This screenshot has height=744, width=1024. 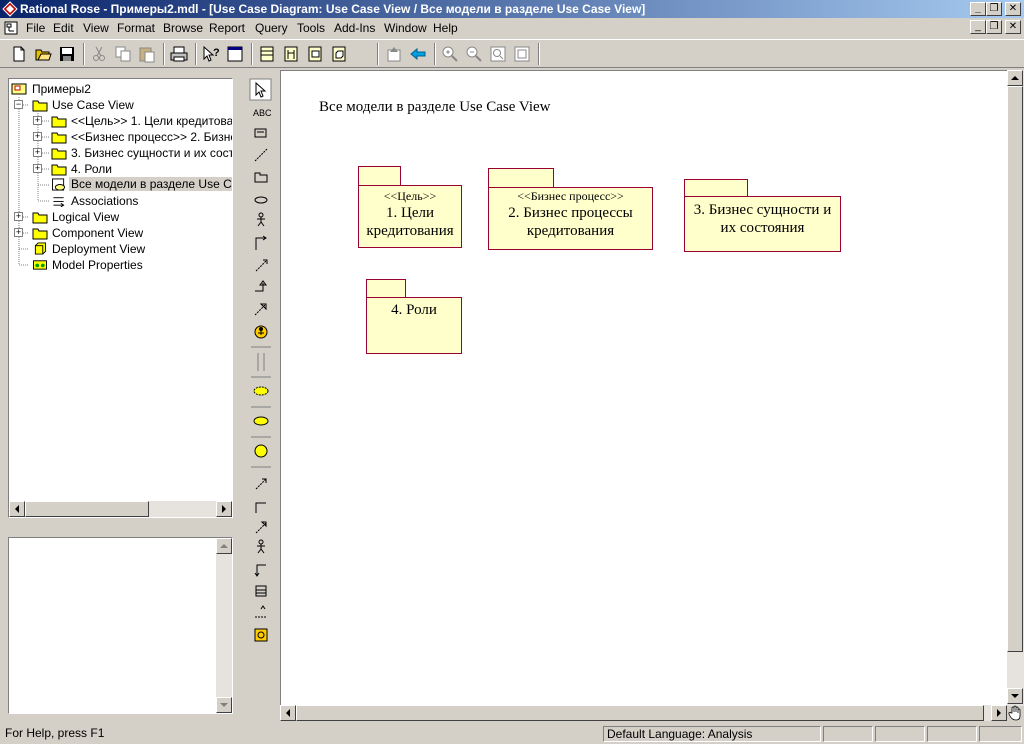 What do you see at coordinates (10, 9) in the screenshot?
I see `rational-rose-app-icon` at bounding box center [10, 9].